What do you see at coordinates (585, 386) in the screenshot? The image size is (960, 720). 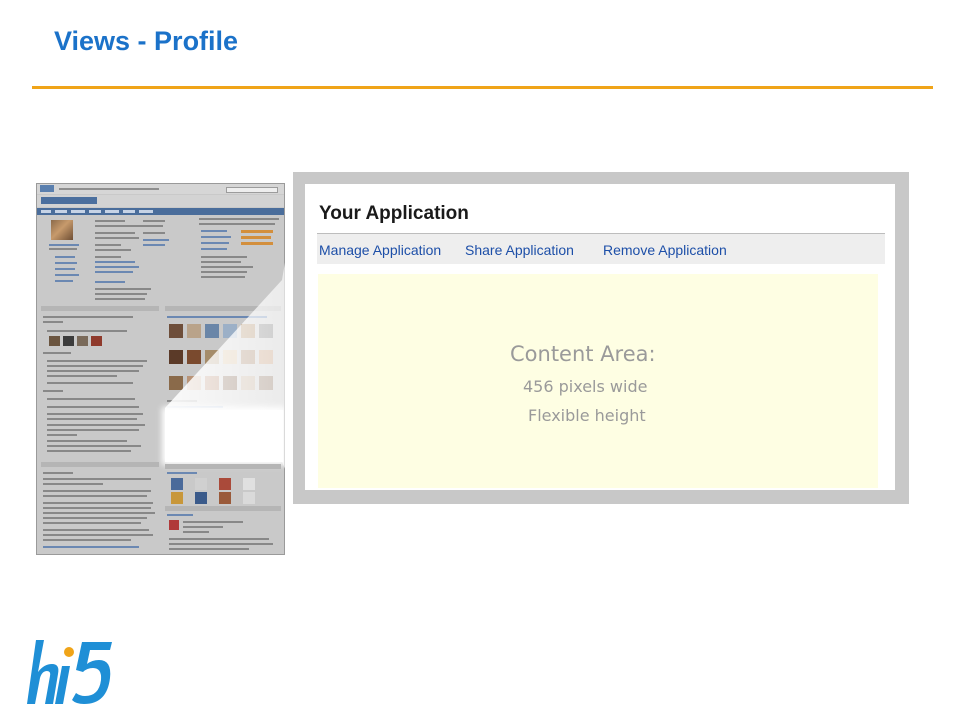 I see `content-width-note: 456 pixels wide` at bounding box center [585, 386].